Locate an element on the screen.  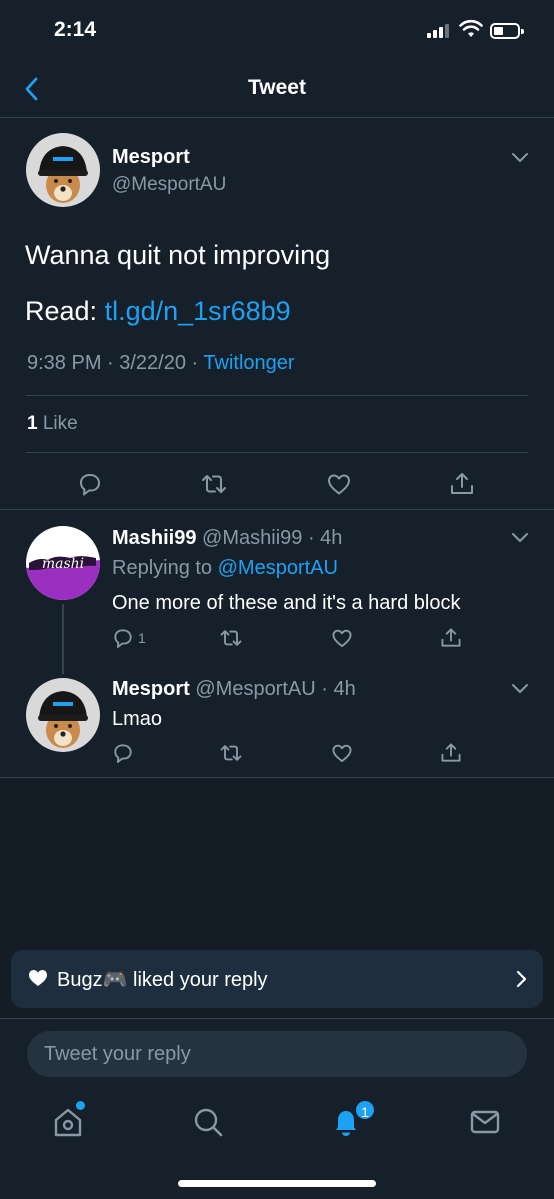
tweet-read-line: Read: tl.gd/n_1sr68b9 is located at coordinates (158, 311).